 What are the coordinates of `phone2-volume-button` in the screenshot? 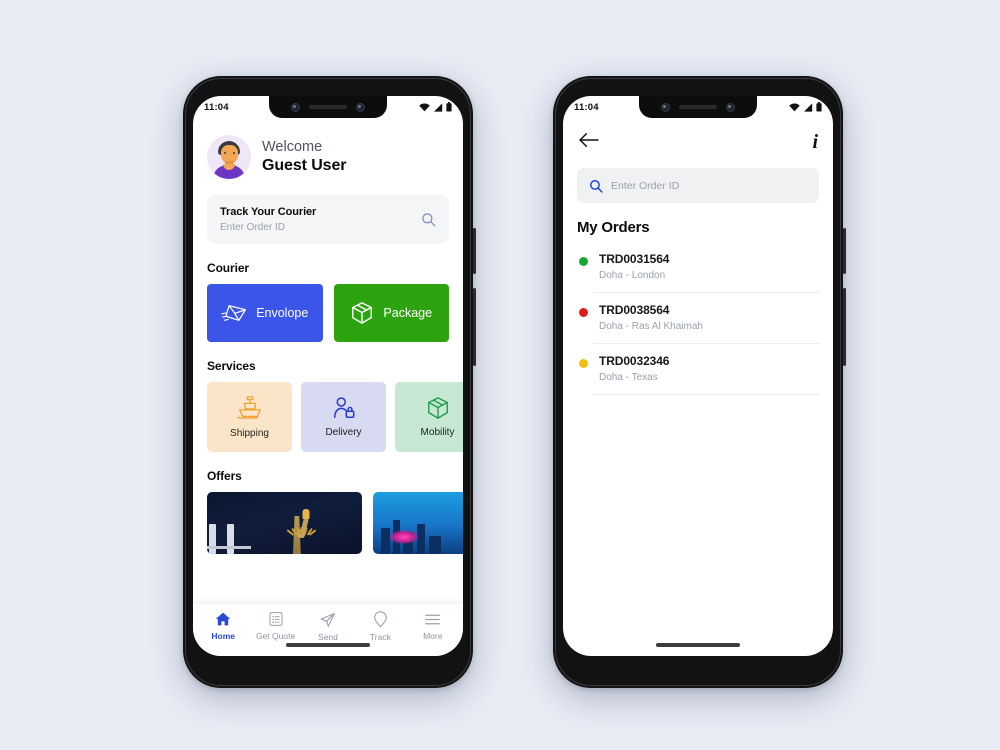 It's located at (844, 327).